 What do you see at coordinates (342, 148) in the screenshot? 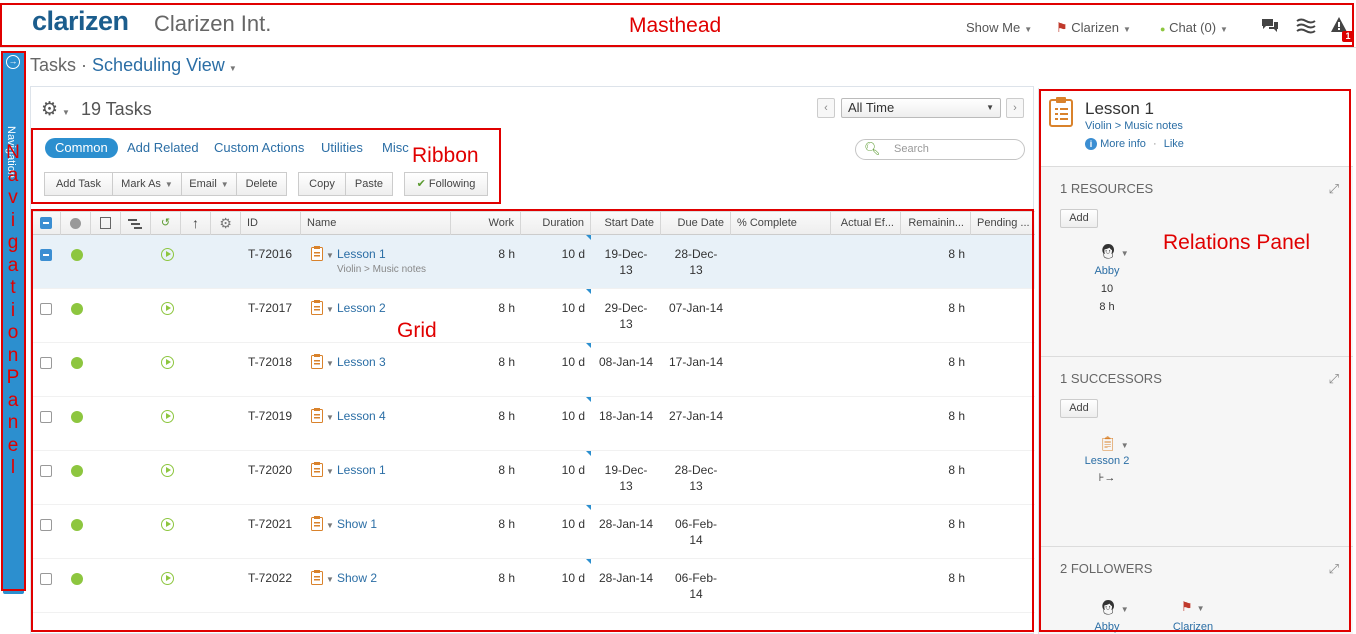
I see `tab-utilities: Utilities` at bounding box center [342, 148].